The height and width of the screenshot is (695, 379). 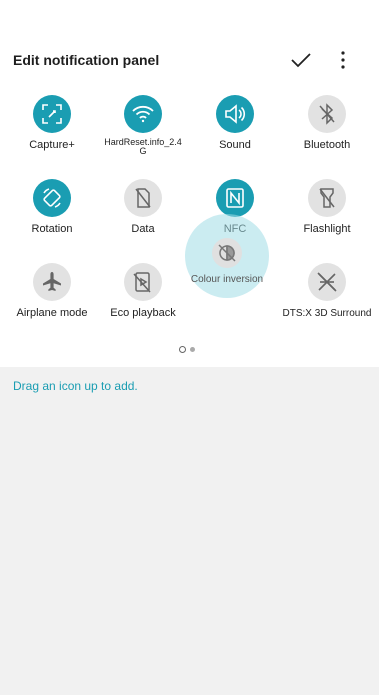 I want to click on tile-label: Colour inversion, so click(x=227, y=279).